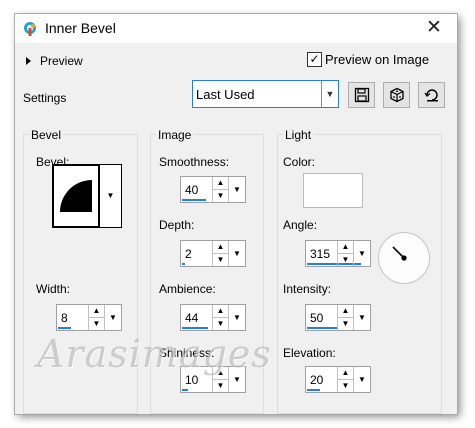 Image resolution: width=475 pixels, height=428 pixels. What do you see at coordinates (45, 98) in the screenshot?
I see `settings-label: Settings` at bounding box center [45, 98].